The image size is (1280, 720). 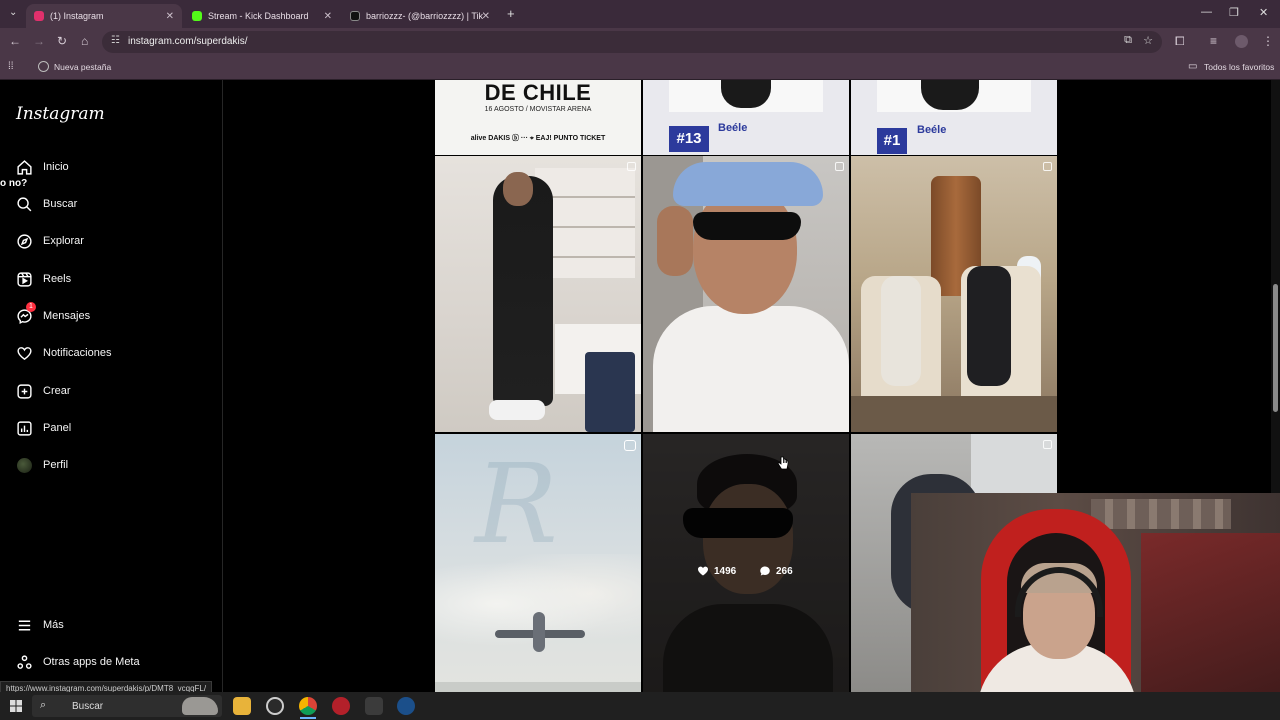 I want to click on artist-name: Beéle, so click(x=733, y=128).